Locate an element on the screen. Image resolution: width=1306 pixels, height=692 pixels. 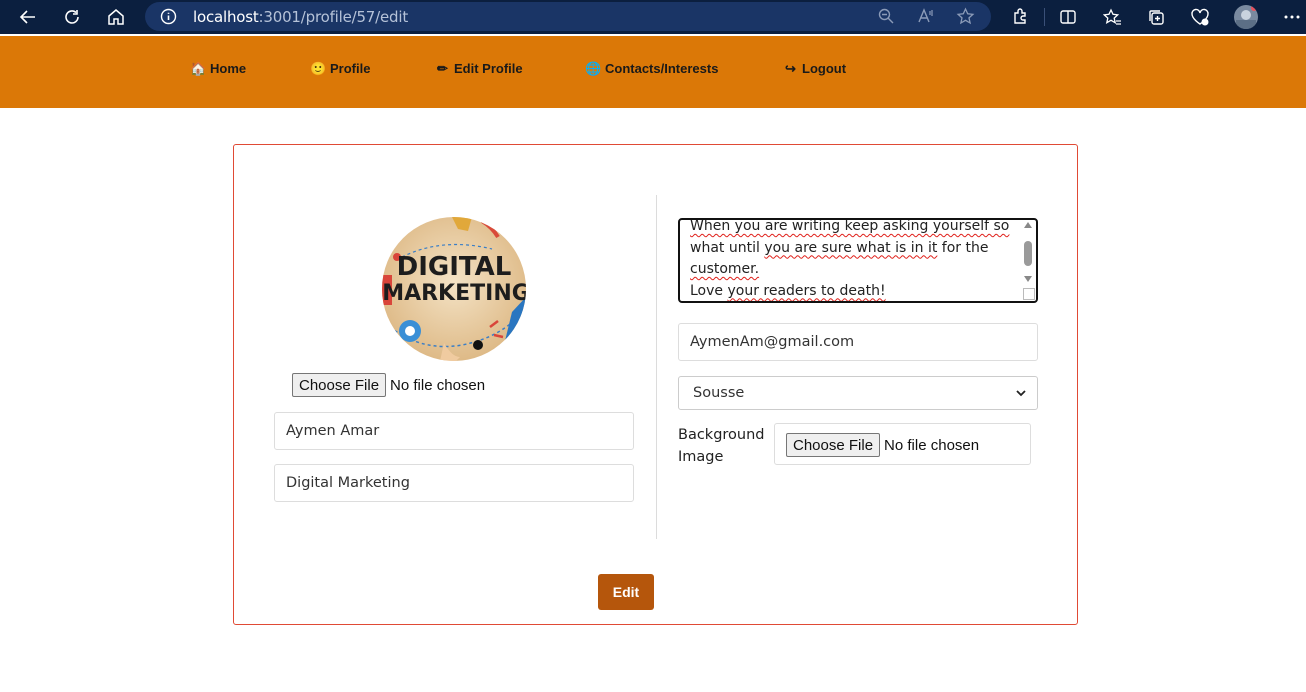
browser-essentials-icon is located at coordinates (1200, 17).